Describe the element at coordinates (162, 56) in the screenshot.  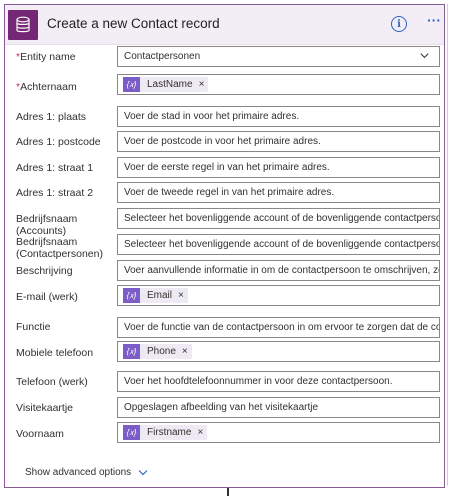
I see `dropdown-value: Contactpersonen` at that location.